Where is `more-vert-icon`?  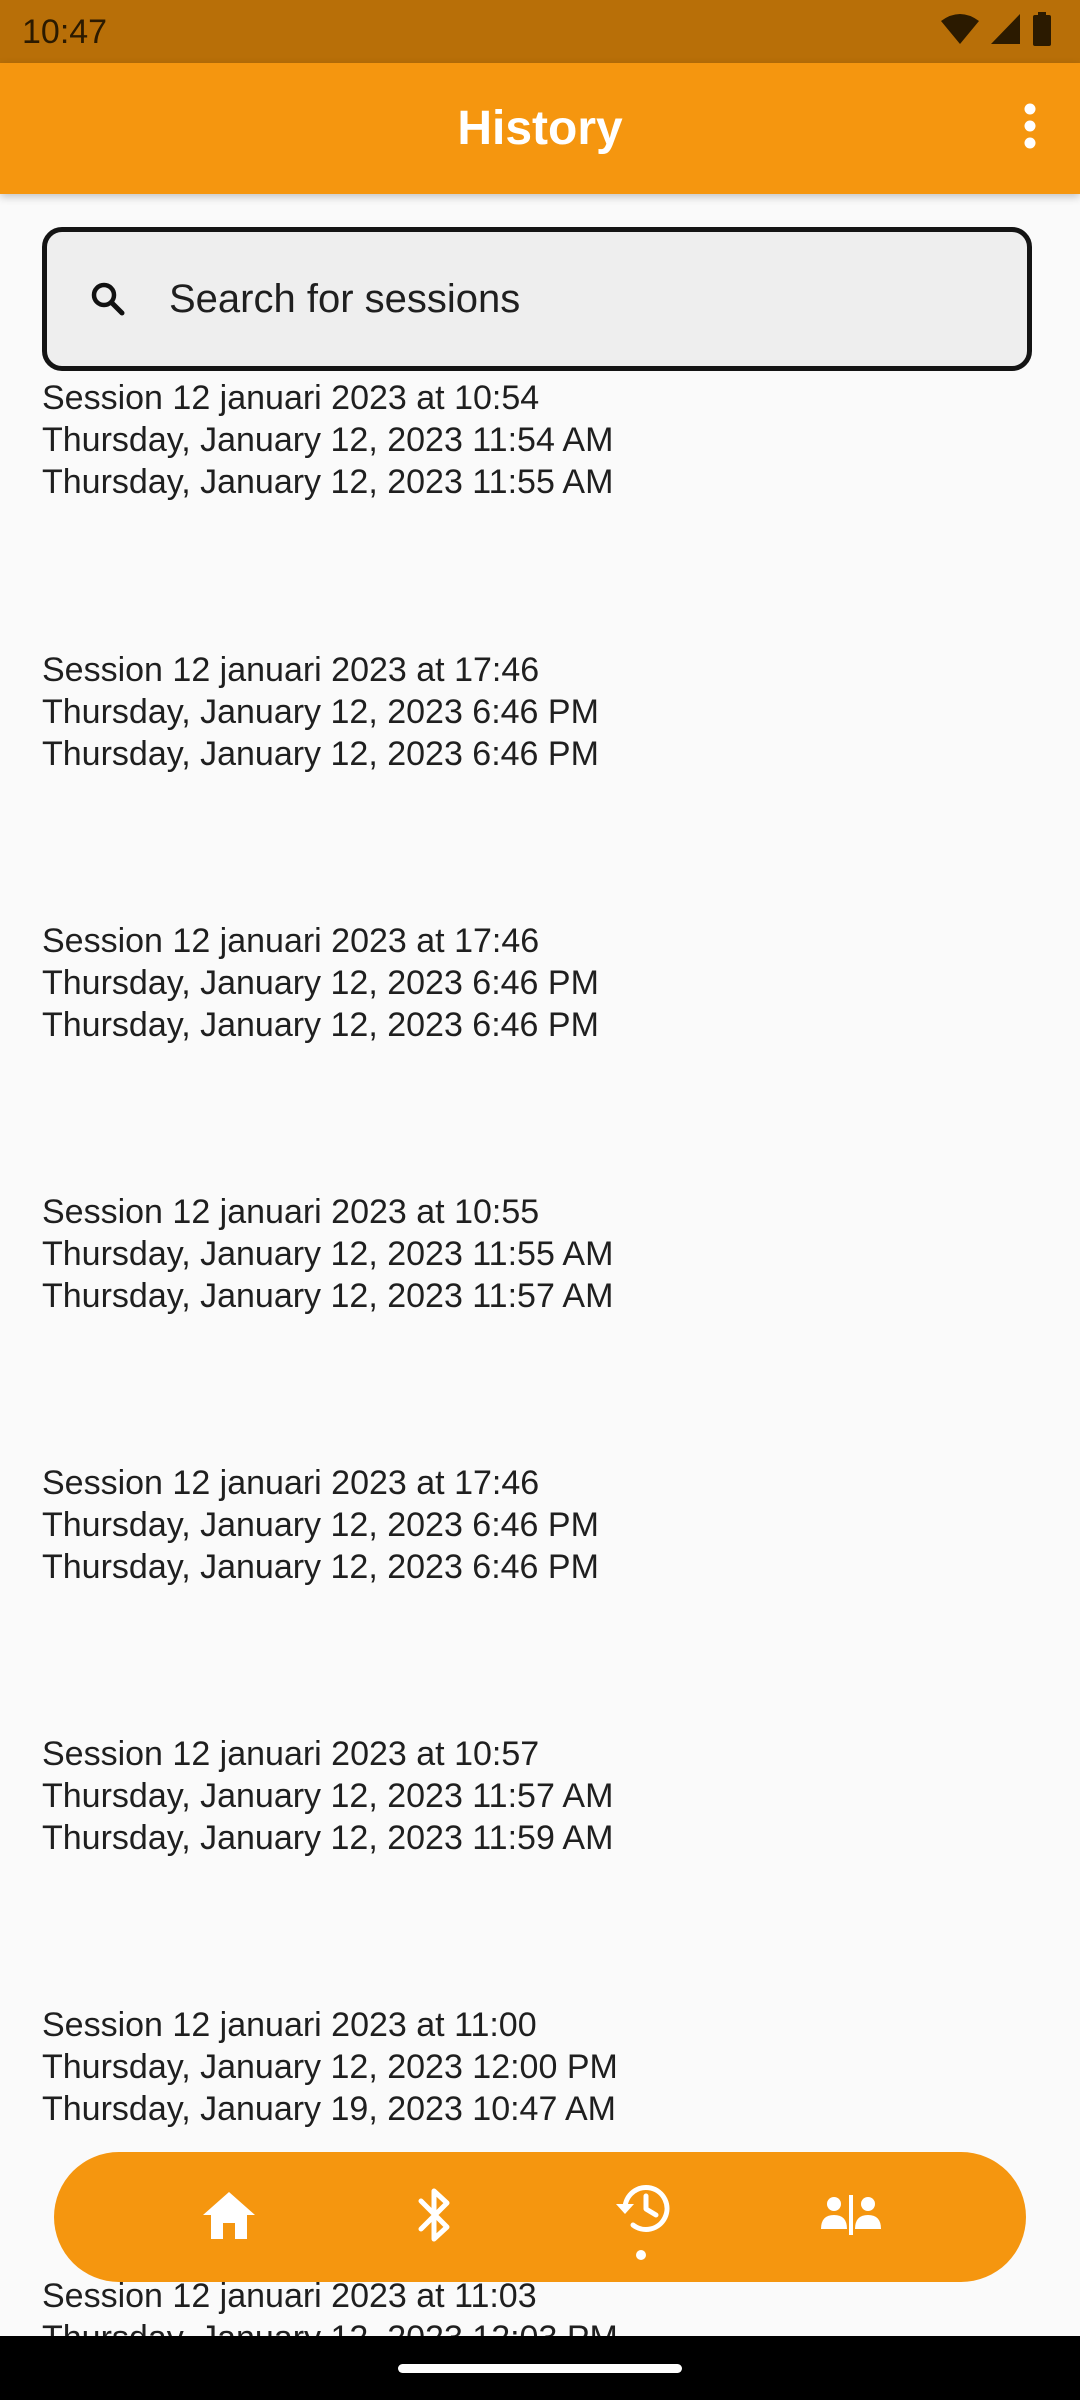
more-vert-icon is located at coordinates (1030, 128).